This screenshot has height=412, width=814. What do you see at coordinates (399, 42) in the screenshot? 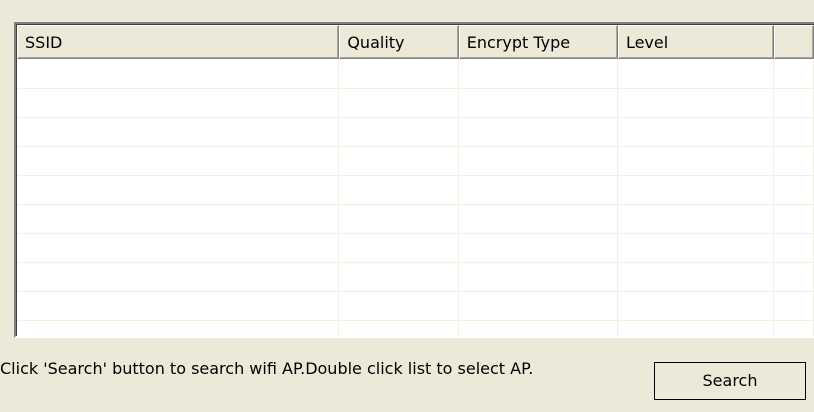
I see `column-header-quality: Quality` at bounding box center [399, 42].